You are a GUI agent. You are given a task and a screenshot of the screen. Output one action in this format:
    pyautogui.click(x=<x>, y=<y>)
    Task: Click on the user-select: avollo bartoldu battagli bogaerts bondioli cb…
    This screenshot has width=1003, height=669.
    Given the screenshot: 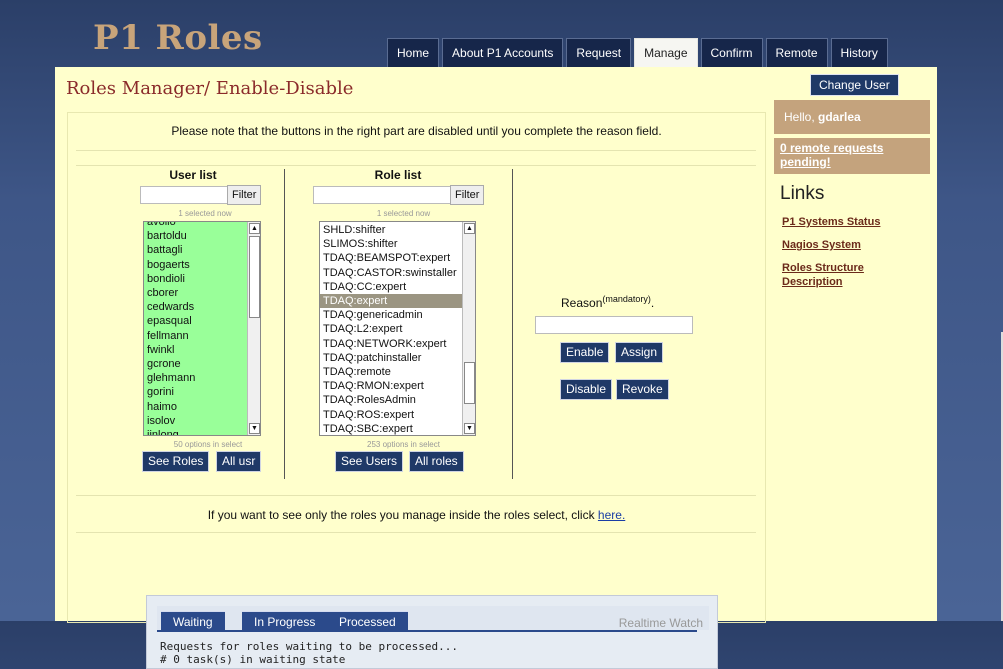 What is the action you would take?
    pyautogui.click(x=202, y=328)
    